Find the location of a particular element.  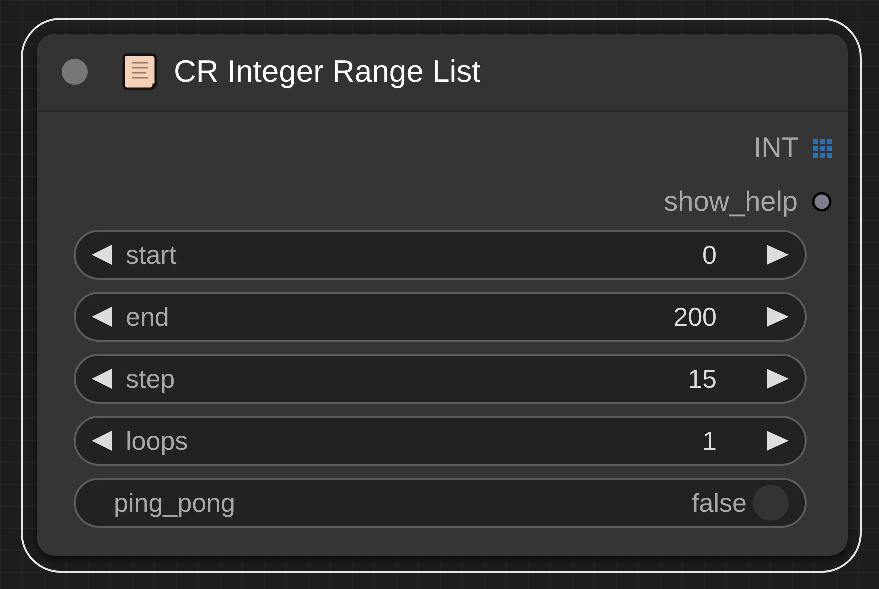

number-widget: loops 1 is located at coordinates (440, 441).